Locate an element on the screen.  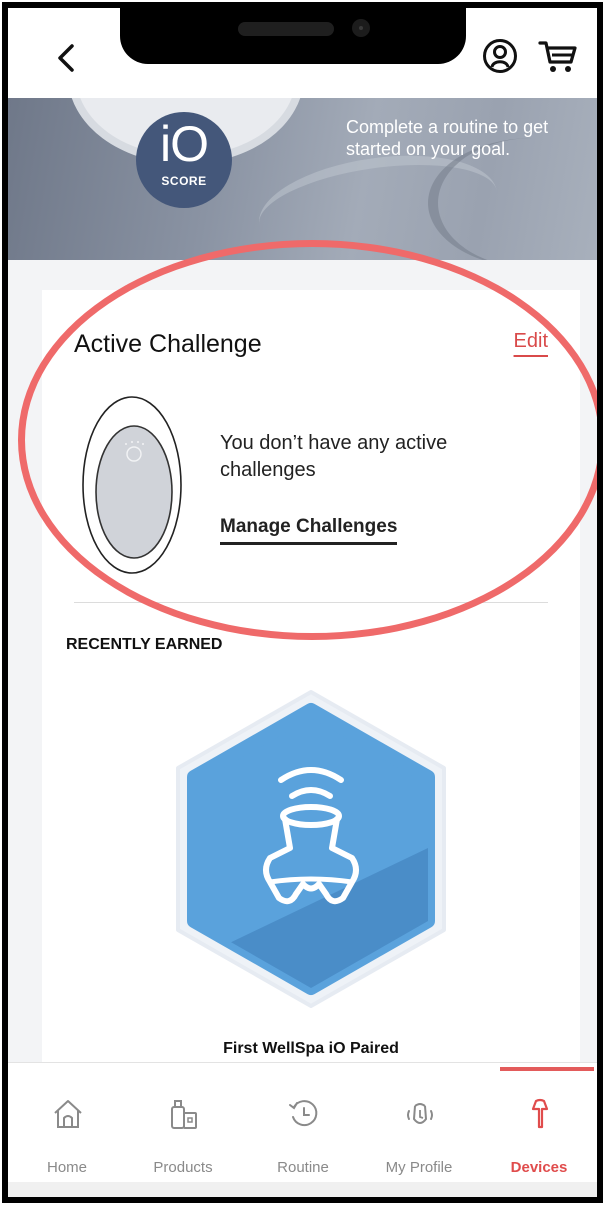
nav-label: Routine is located at coordinates (303, 1167).